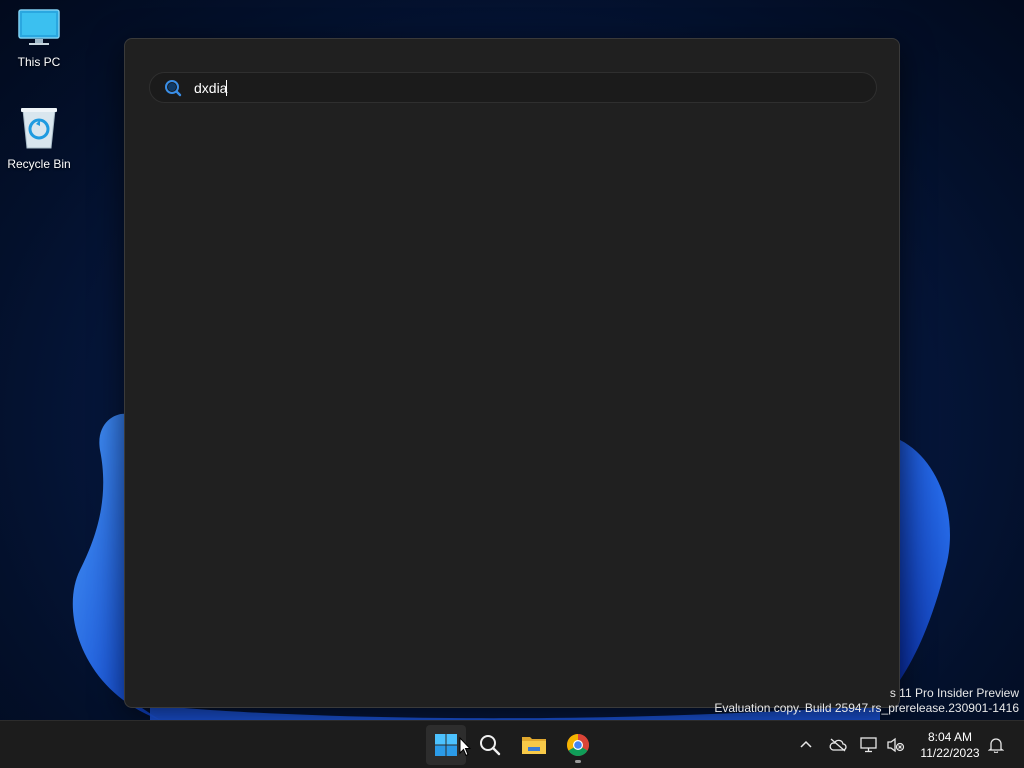 The height and width of the screenshot is (768, 1024). I want to click on notifications-button, so click(996, 745).